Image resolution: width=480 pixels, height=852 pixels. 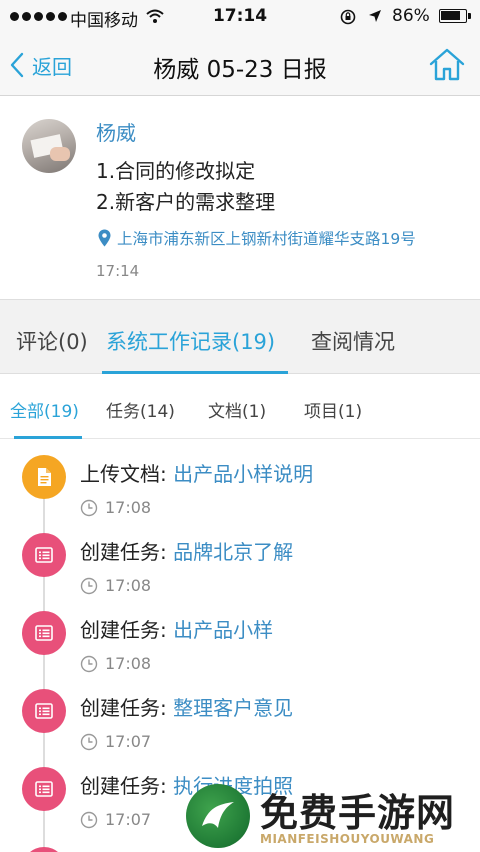 I want to click on battery-percent: 86%, so click(x=411, y=16).